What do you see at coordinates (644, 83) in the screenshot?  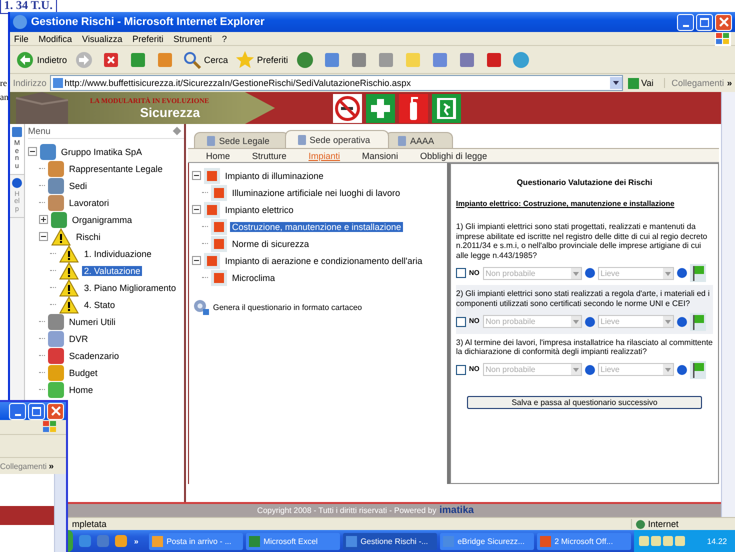 I see `go-button: Vai` at bounding box center [644, 83].